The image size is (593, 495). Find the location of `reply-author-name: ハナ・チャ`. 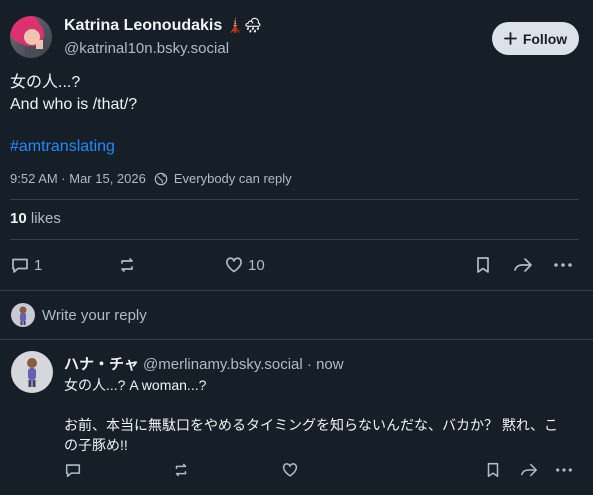

reply-author-name: ハナ・チャ is located at coordinates (101, 364).